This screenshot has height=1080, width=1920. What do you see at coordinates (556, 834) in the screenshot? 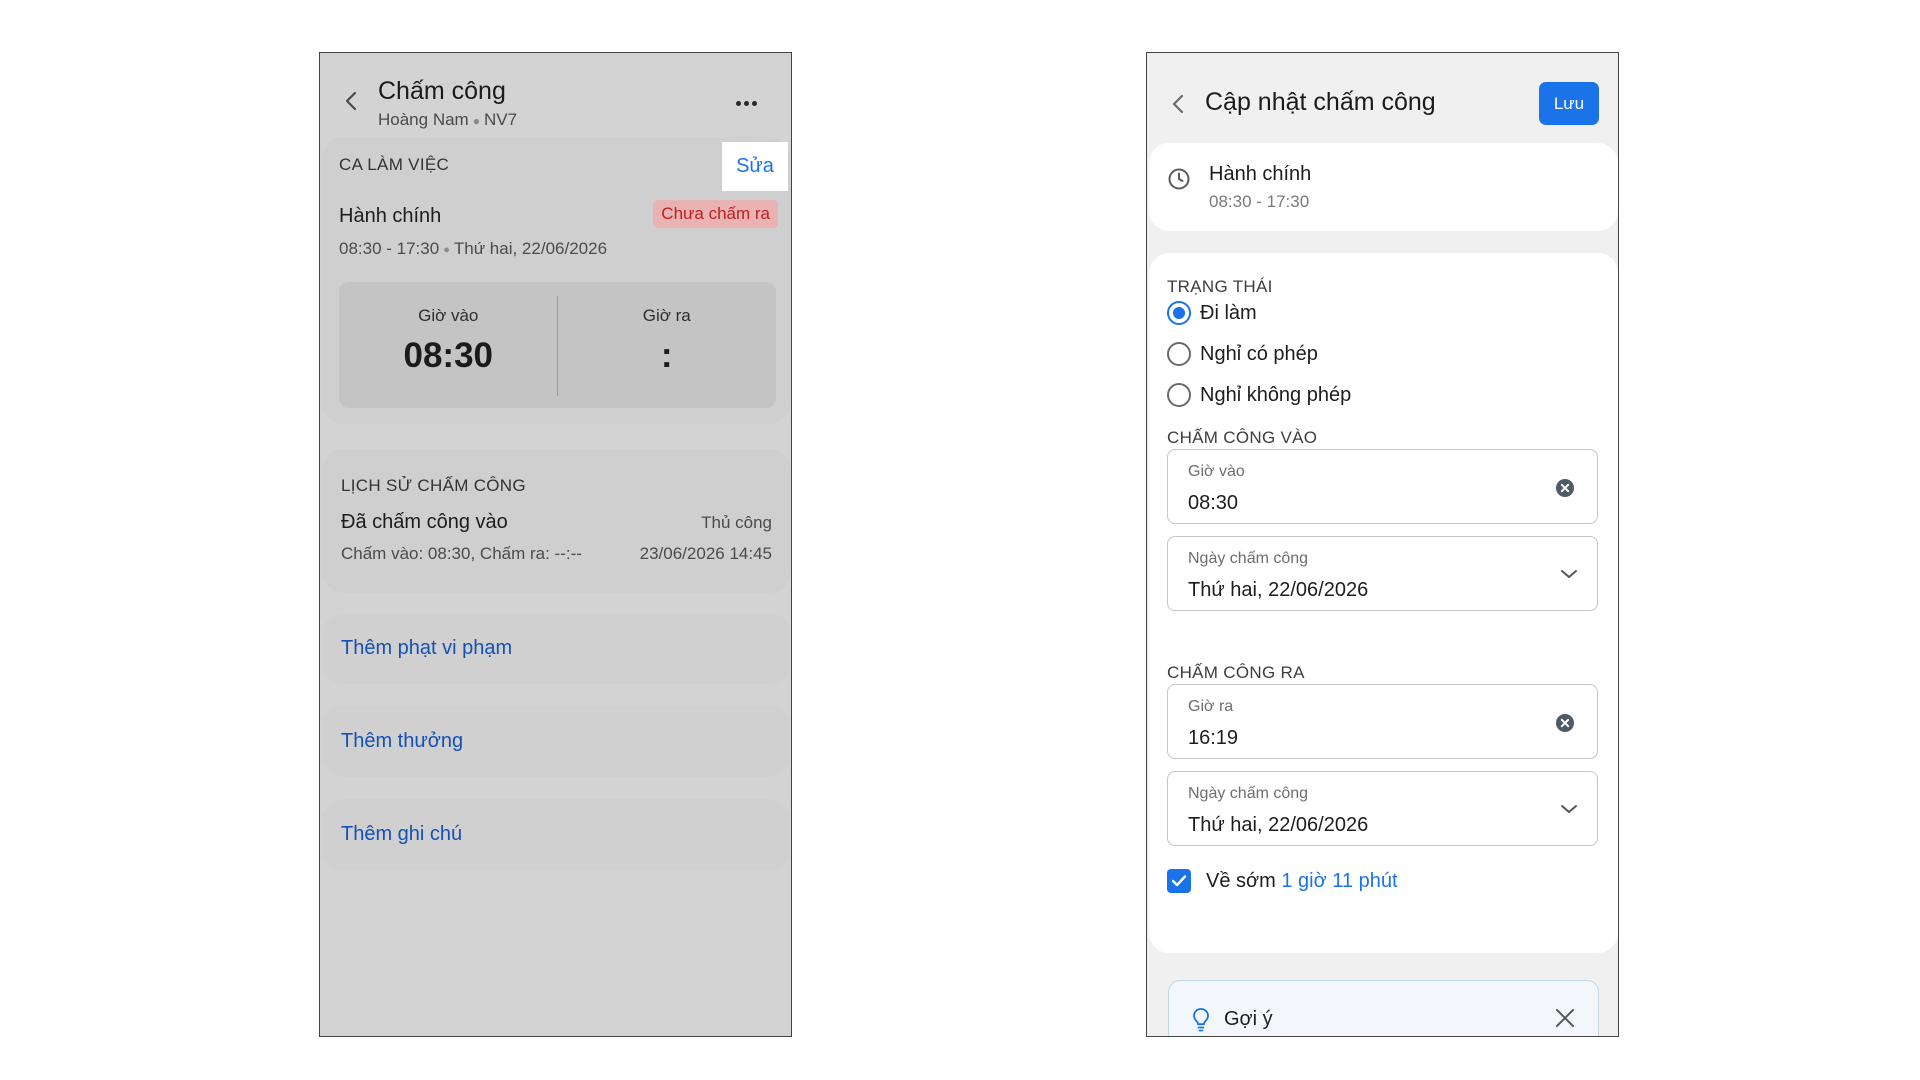
I see `add-note-button: Thêm ghi chú` at bounding box center [556, 834].